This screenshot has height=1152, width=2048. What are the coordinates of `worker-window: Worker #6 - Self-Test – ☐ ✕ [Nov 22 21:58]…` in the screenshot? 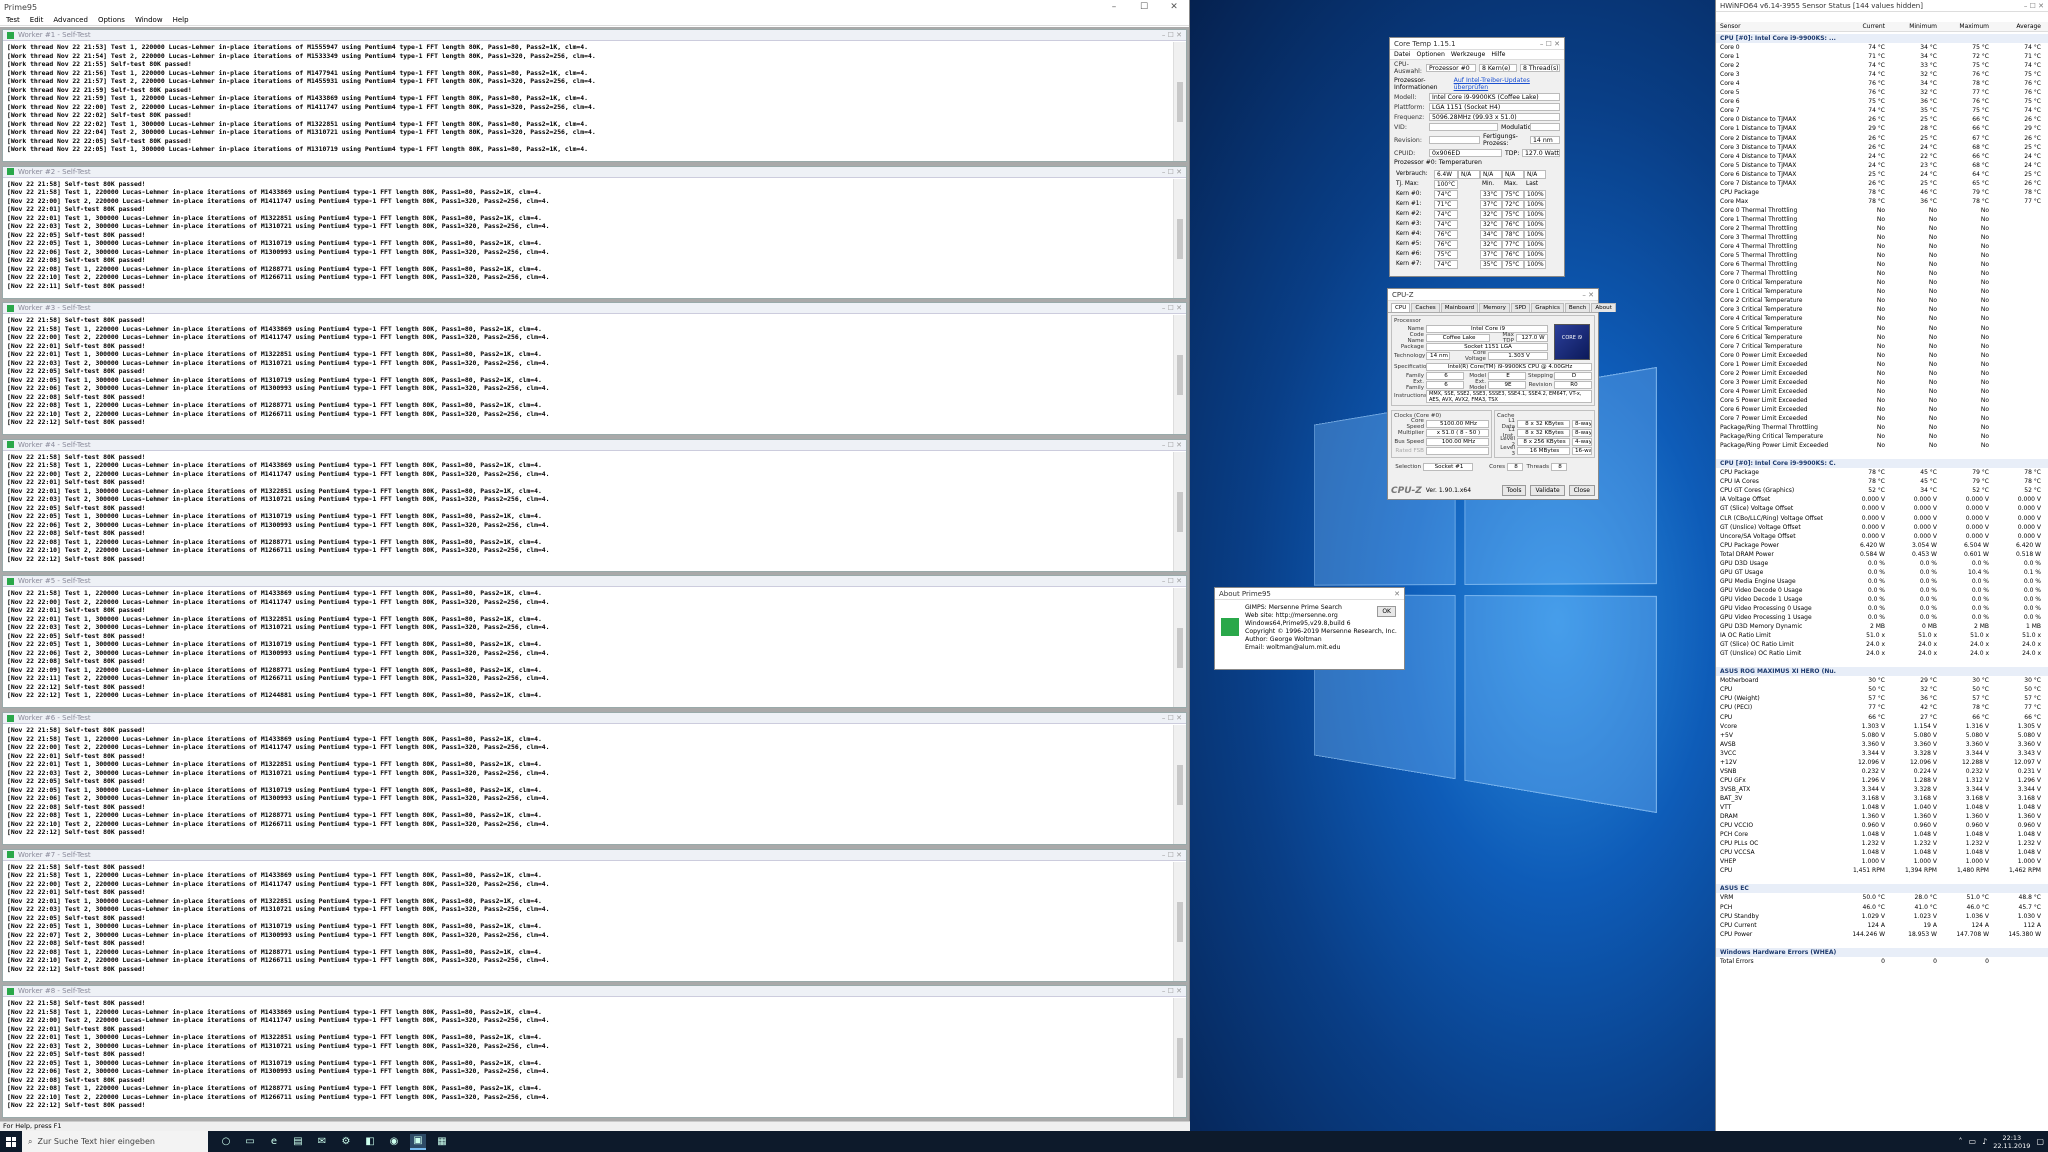 It's located at (594, 778).